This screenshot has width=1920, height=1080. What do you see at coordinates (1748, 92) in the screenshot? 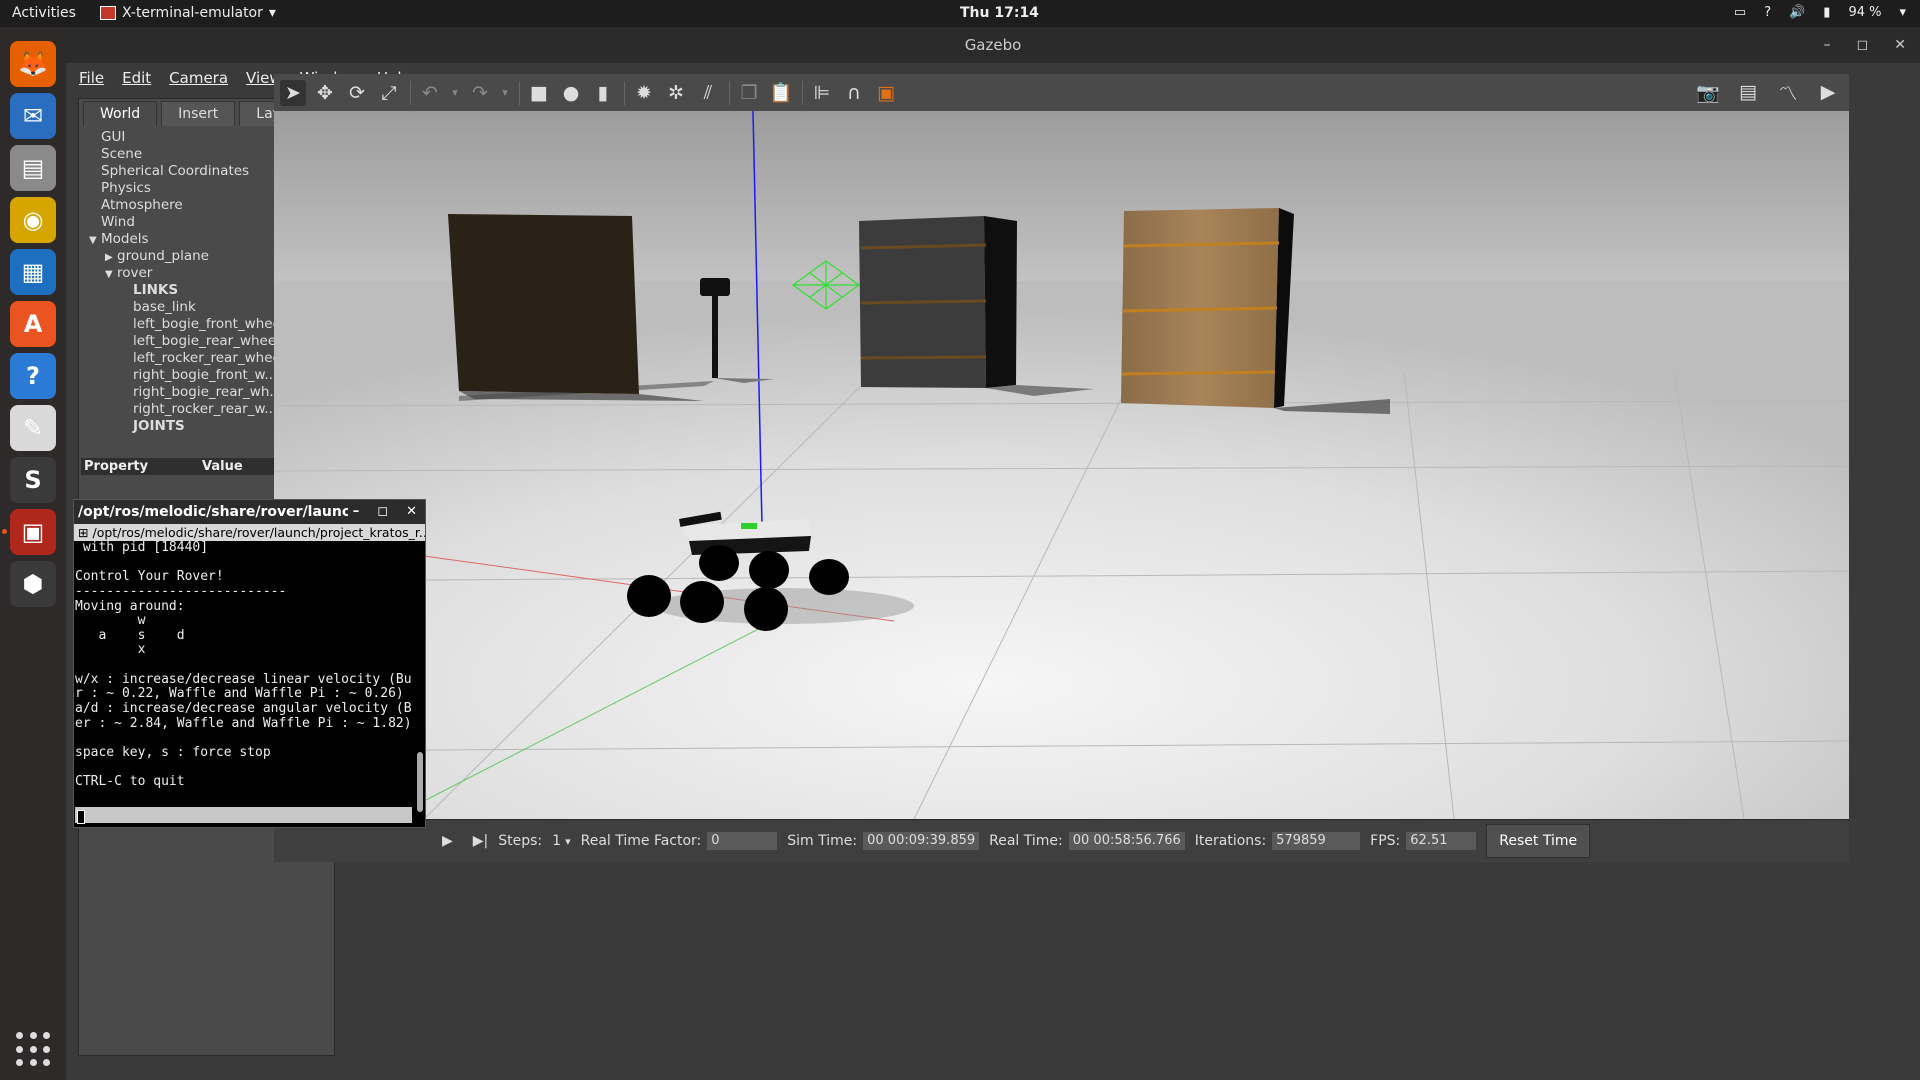
I see `log-icon: ▤` at bounding box center [1748, 92].